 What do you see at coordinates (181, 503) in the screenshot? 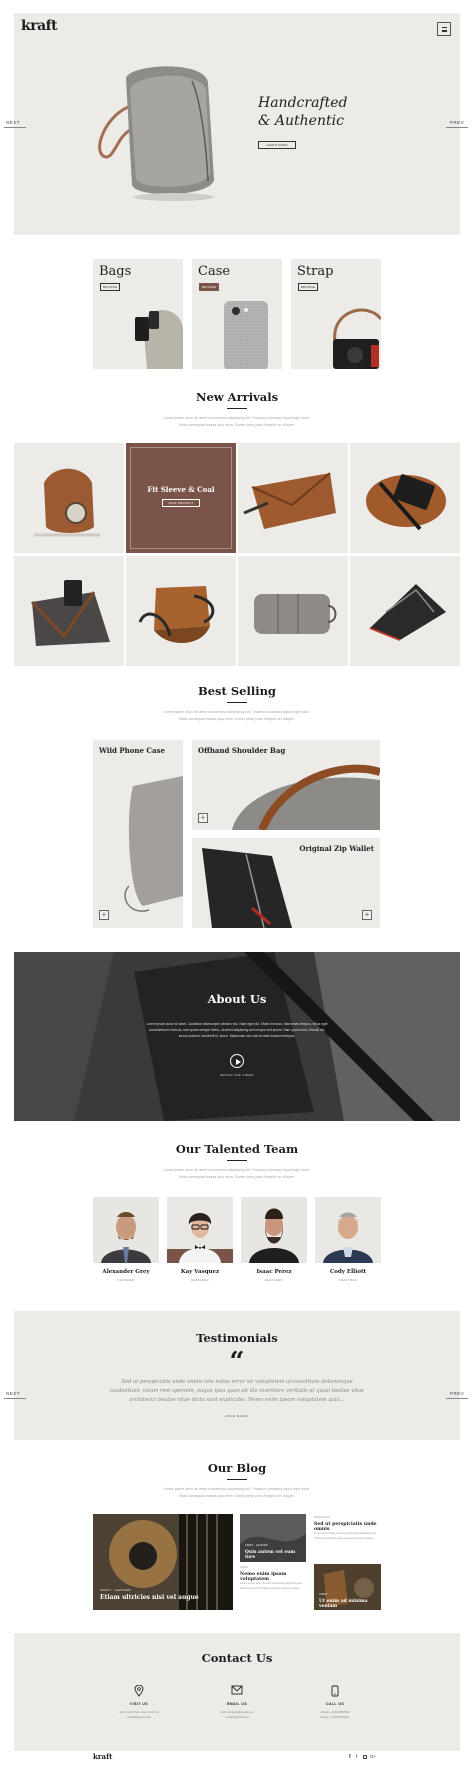
I see `view-product-button: VIEW PRODUCT` at bounding box center [181, 503].